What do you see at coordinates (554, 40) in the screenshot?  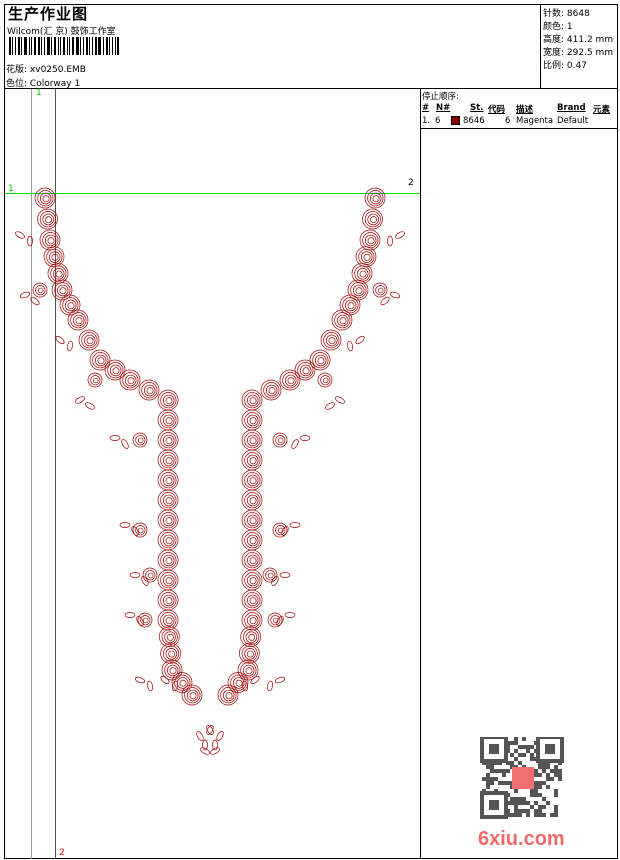 I see `label: 高度:` at bounding box center [554, 40].